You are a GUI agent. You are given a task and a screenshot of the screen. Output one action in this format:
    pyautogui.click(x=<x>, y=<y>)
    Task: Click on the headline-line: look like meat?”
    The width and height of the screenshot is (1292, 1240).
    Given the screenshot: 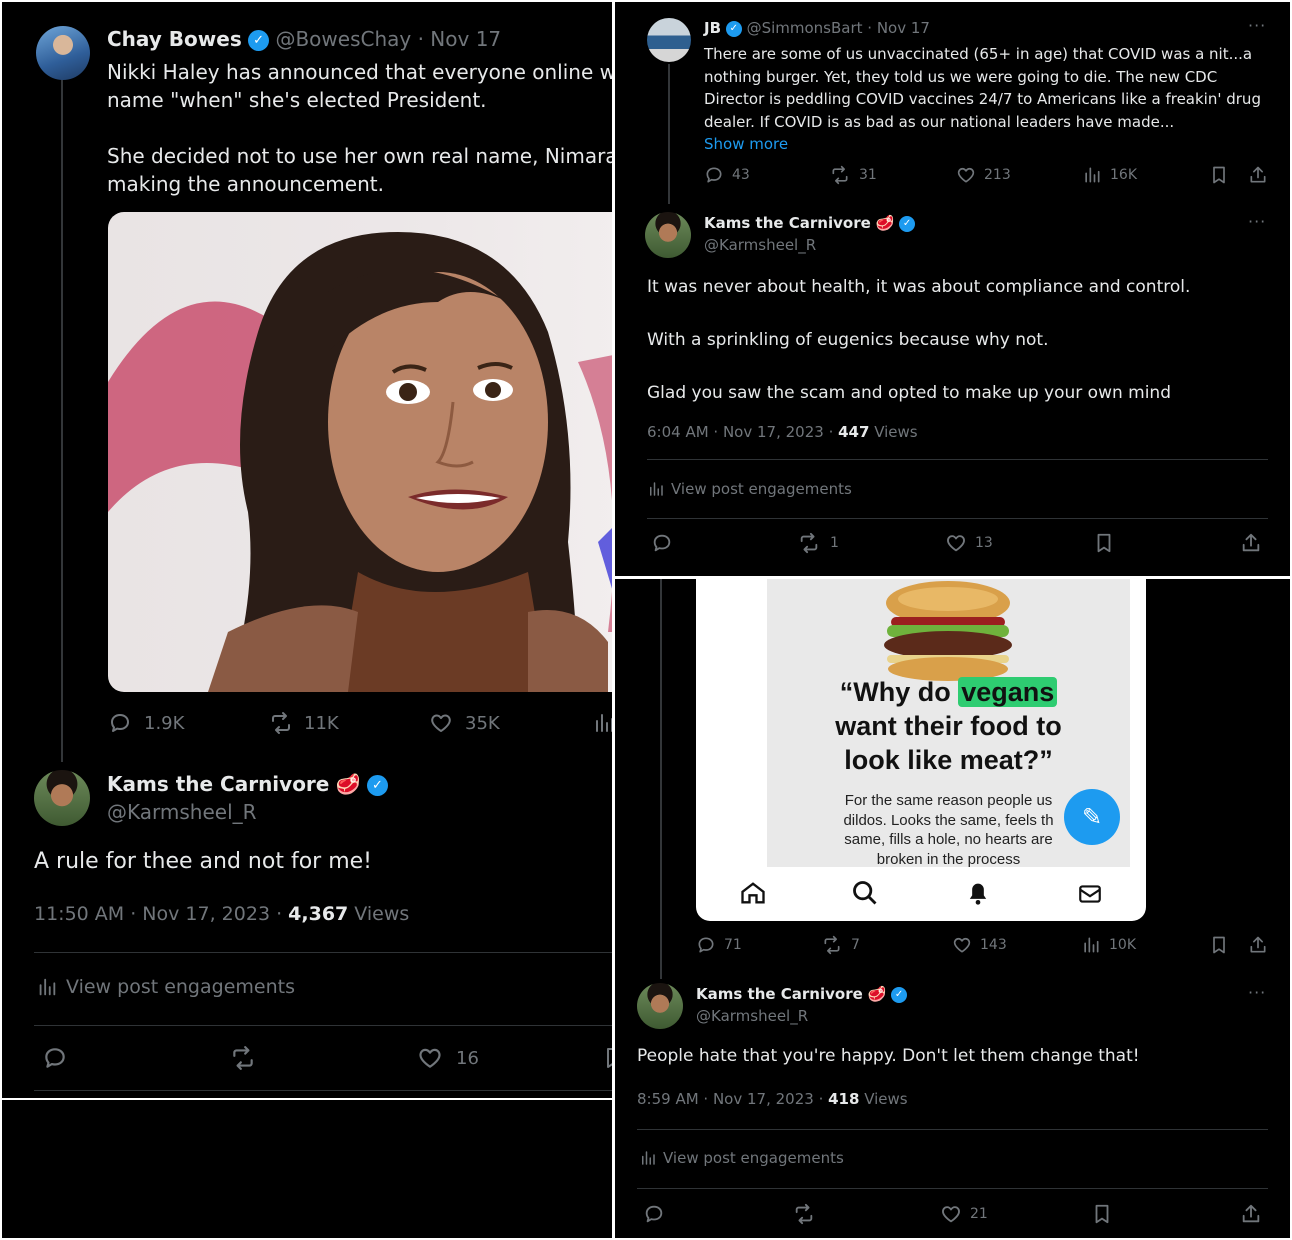 What is the action you would take?
    pyautogui.click(x=948, y=760)
    